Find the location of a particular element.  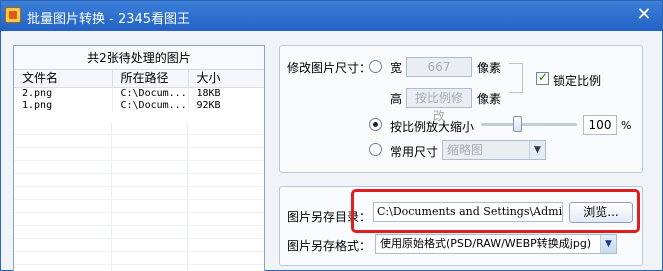

output-format-label: 图片另存格式： is located at coordinates (329, 246).